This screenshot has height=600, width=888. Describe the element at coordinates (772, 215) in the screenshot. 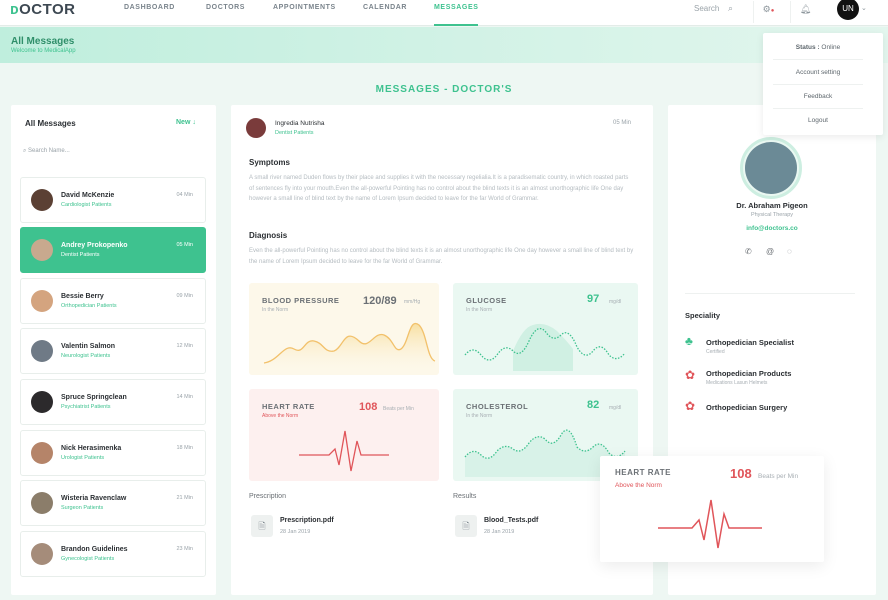

I see `doctor-role: Physical Therapy` at that location.